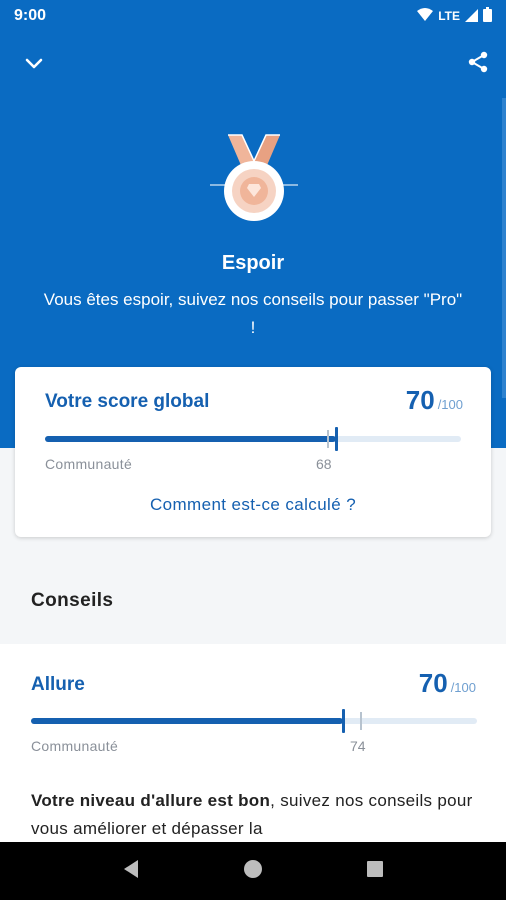 This screenshot has width=506, height=900. I want to click on score-progress-bar, so click(253, 439).